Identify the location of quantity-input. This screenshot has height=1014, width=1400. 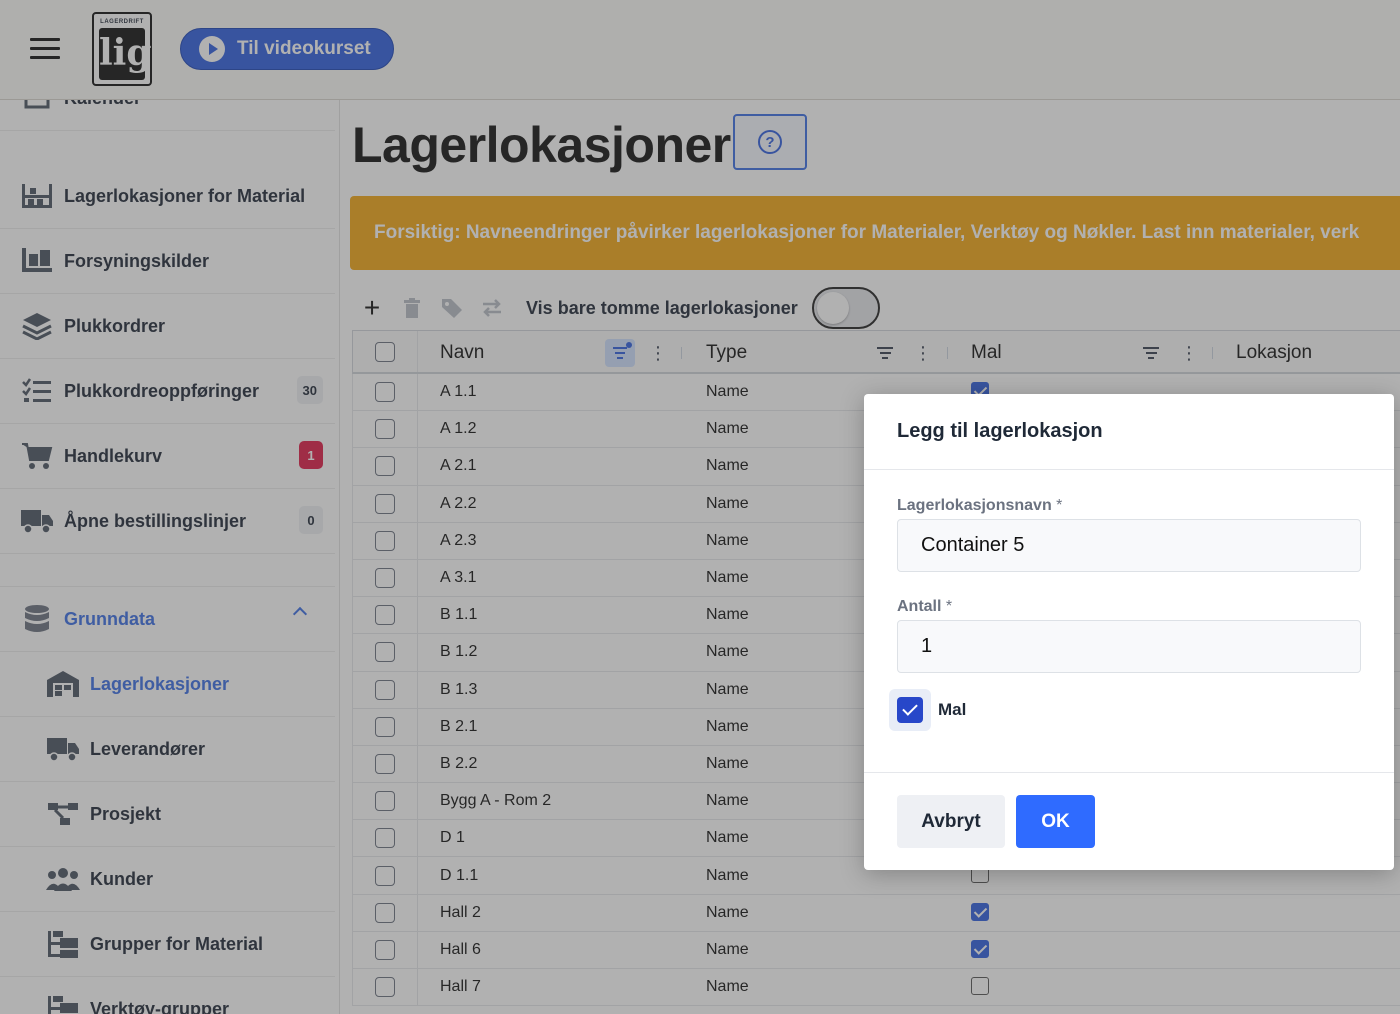
(1129, 646).